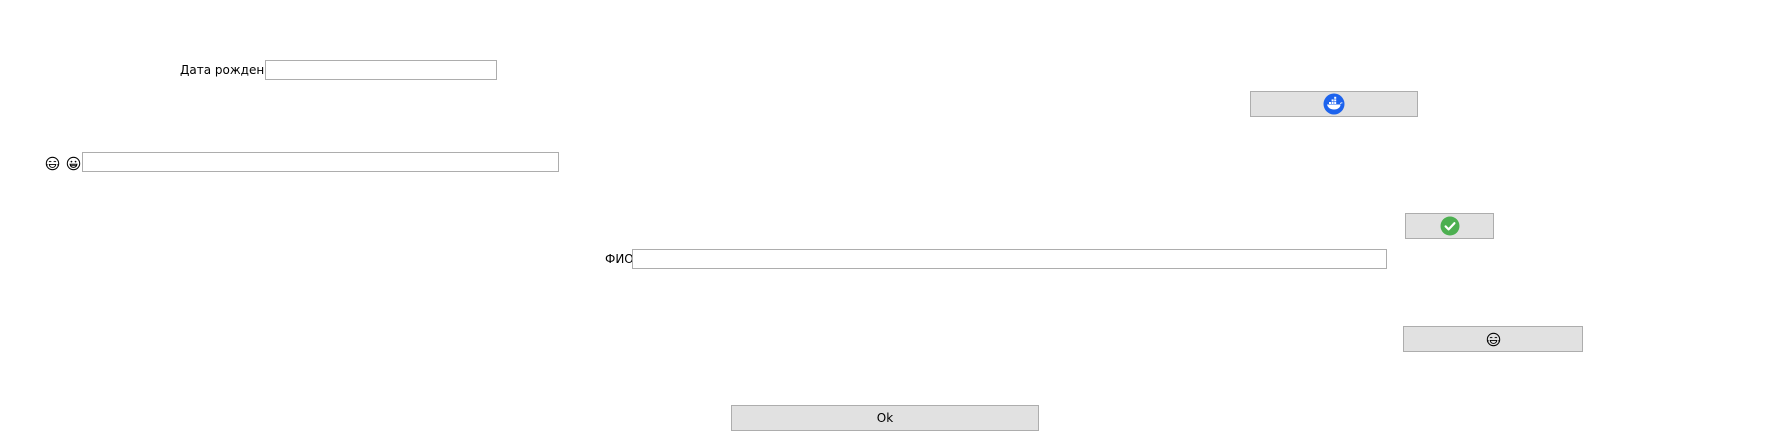 This screenshot has height=446, width=1789. I want to click on fio-input, so click(1009, 259).